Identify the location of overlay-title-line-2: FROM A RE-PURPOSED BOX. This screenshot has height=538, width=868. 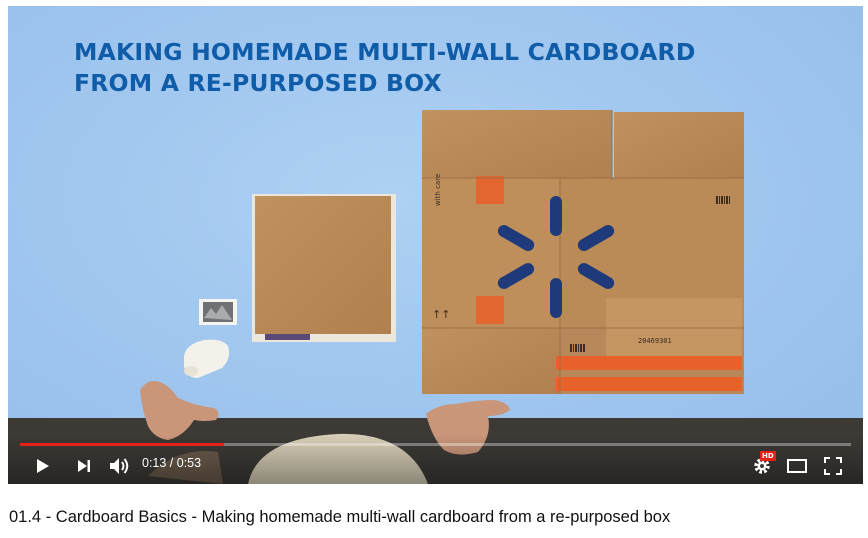
(258, 83).